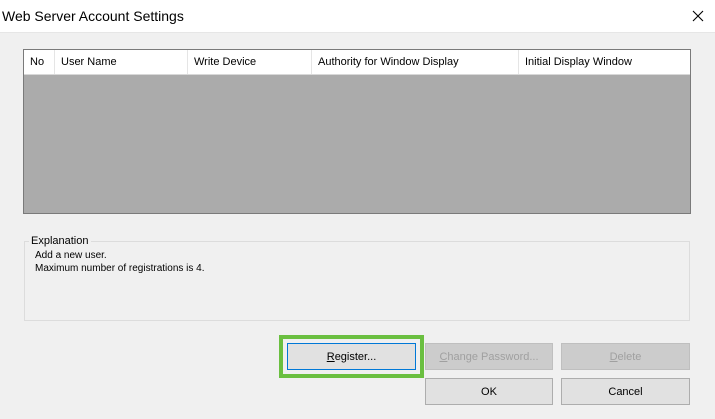 Image resolution: width=715 pixels, height=419 pixels. I want to click on column-header-authority: Authority for Window Display, so click(415, 62).